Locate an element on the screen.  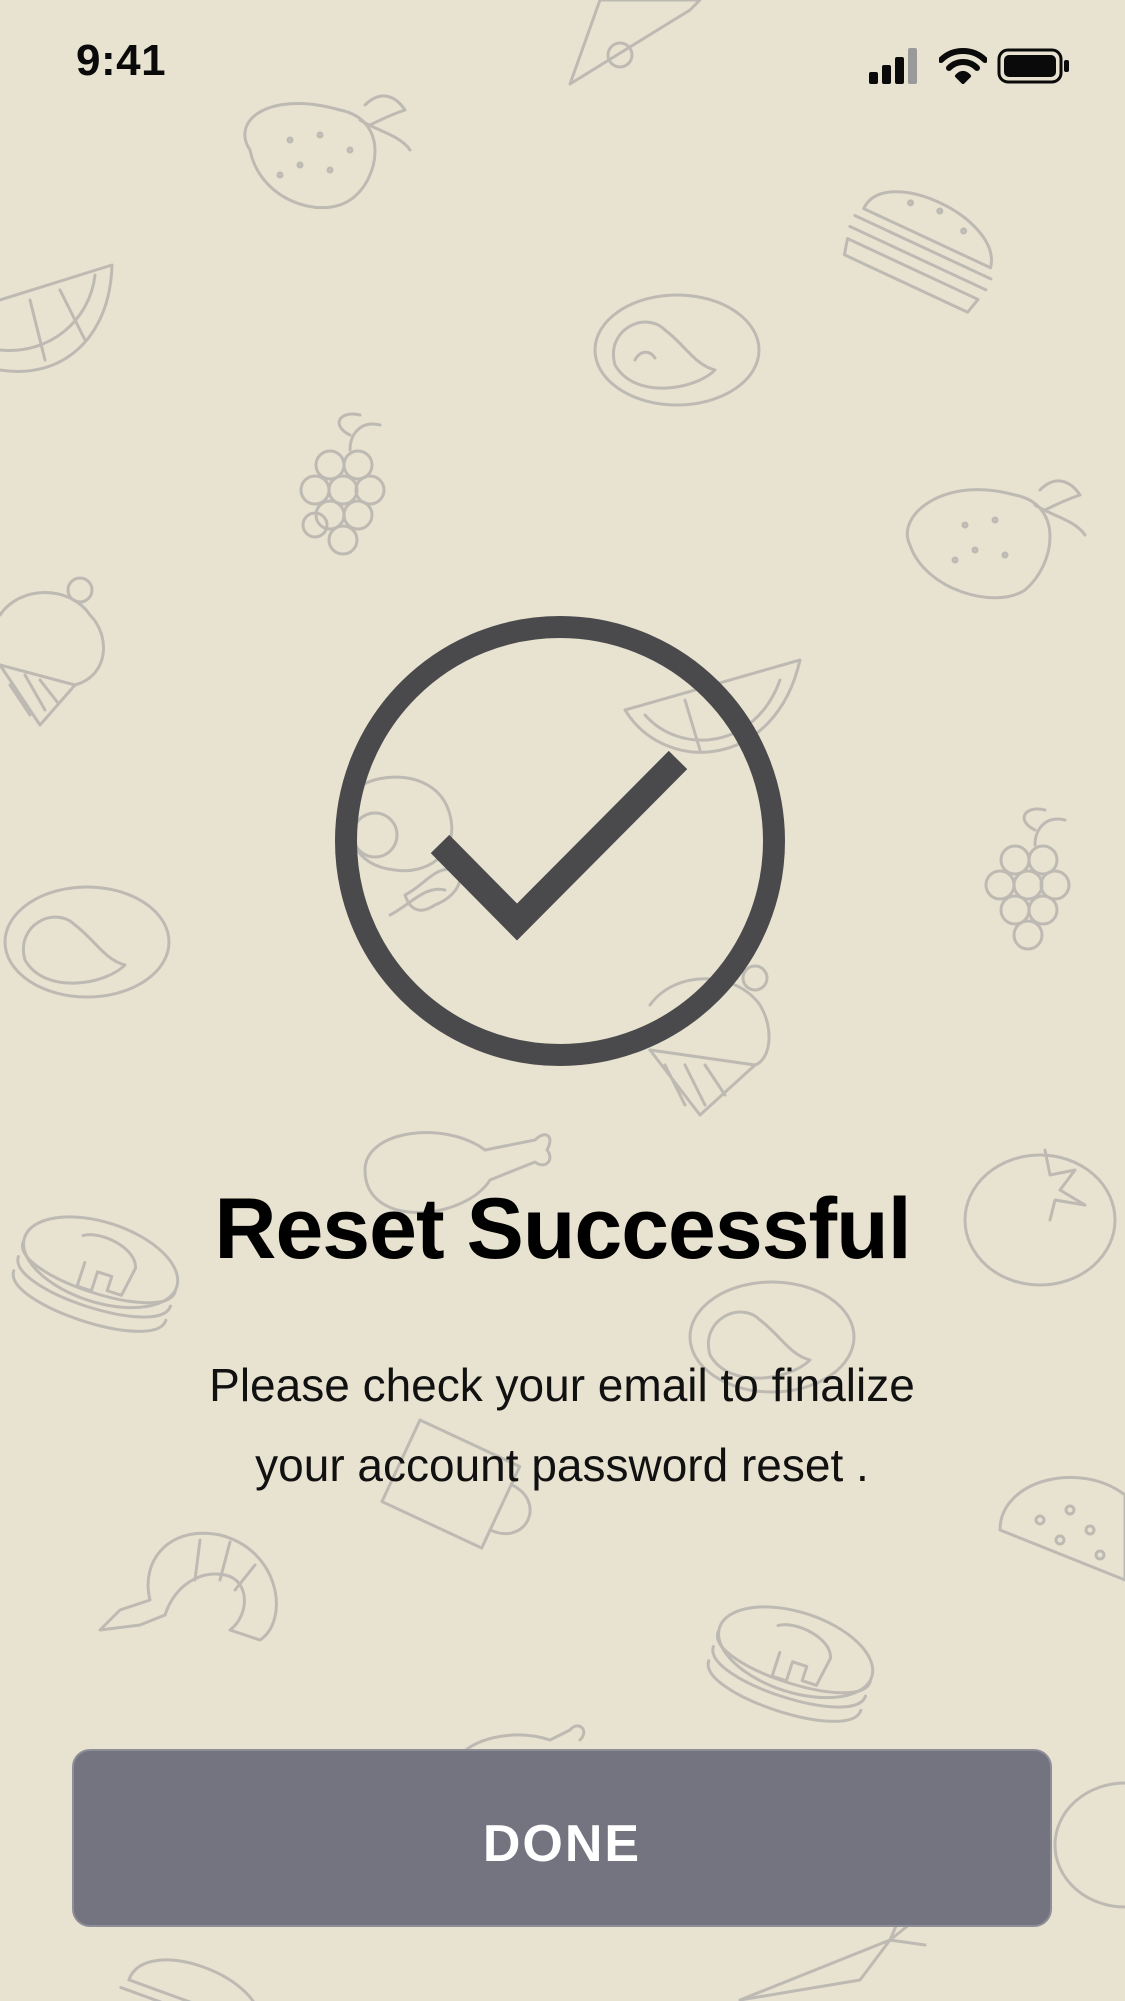
battery-icon is located at coordinates (1033, 68).